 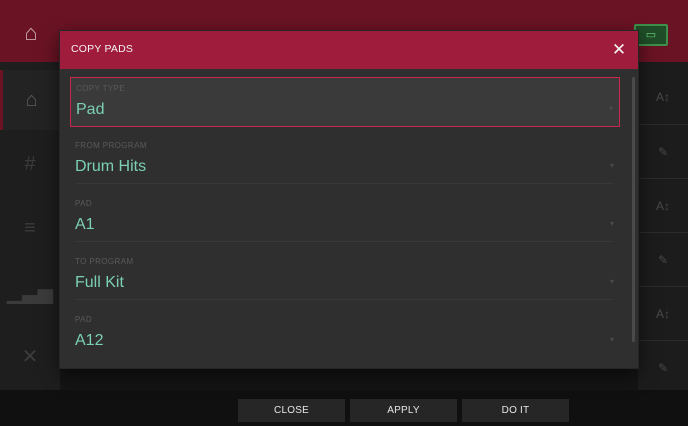 I want to click on bars-icon: ≡, so click(x=30, y=228).